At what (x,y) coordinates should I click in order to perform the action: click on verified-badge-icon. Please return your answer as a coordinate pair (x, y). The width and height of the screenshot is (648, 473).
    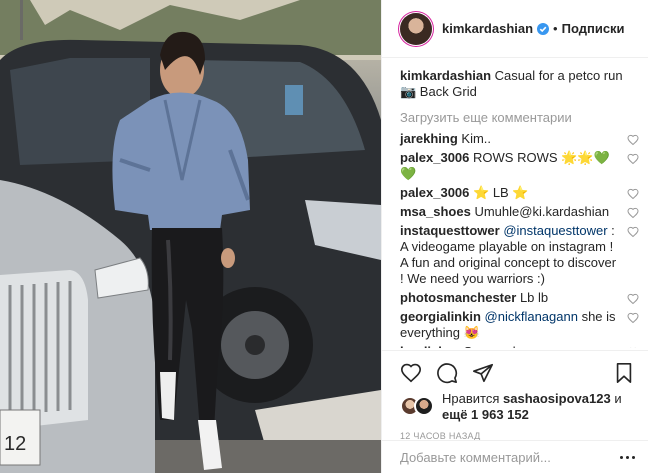
    Looking at the image, I should click on (543, 28).